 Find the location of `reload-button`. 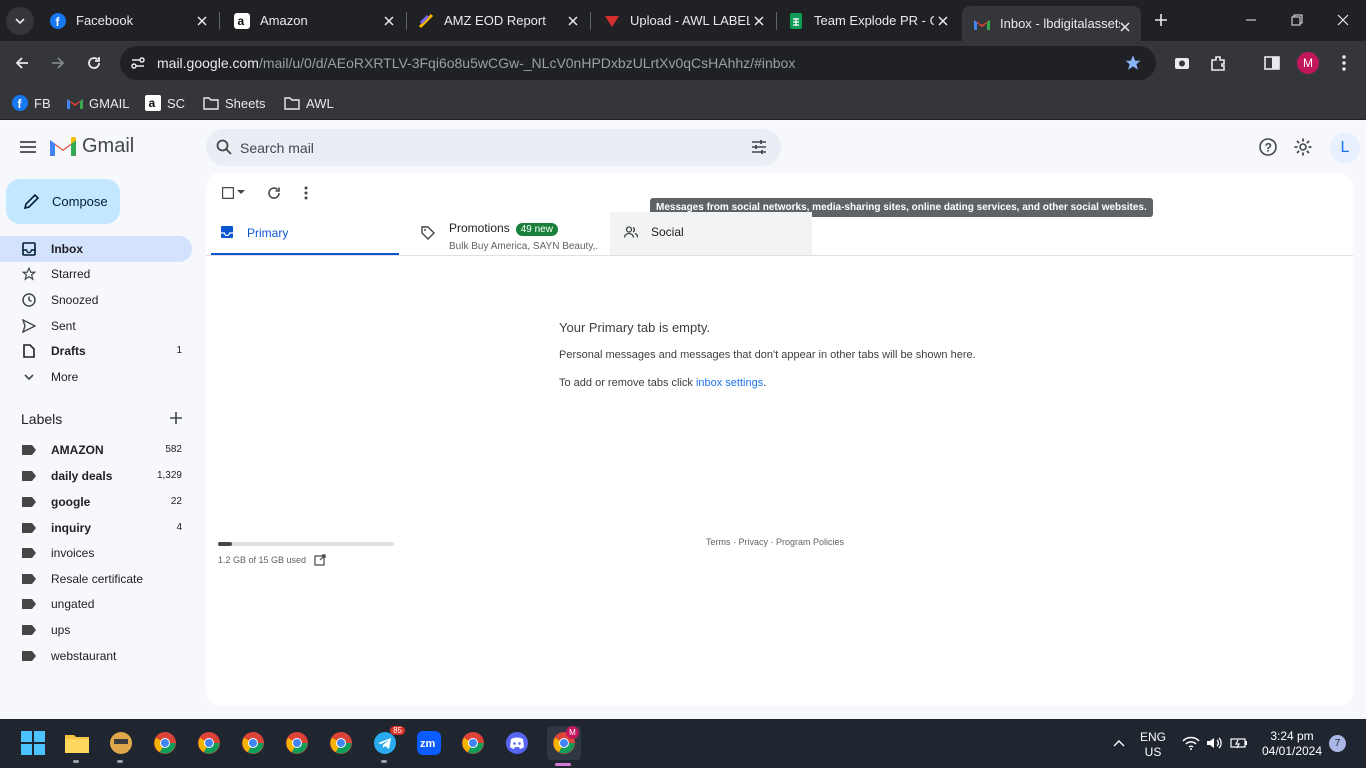

reload-button is located at coordinates (94, 63).